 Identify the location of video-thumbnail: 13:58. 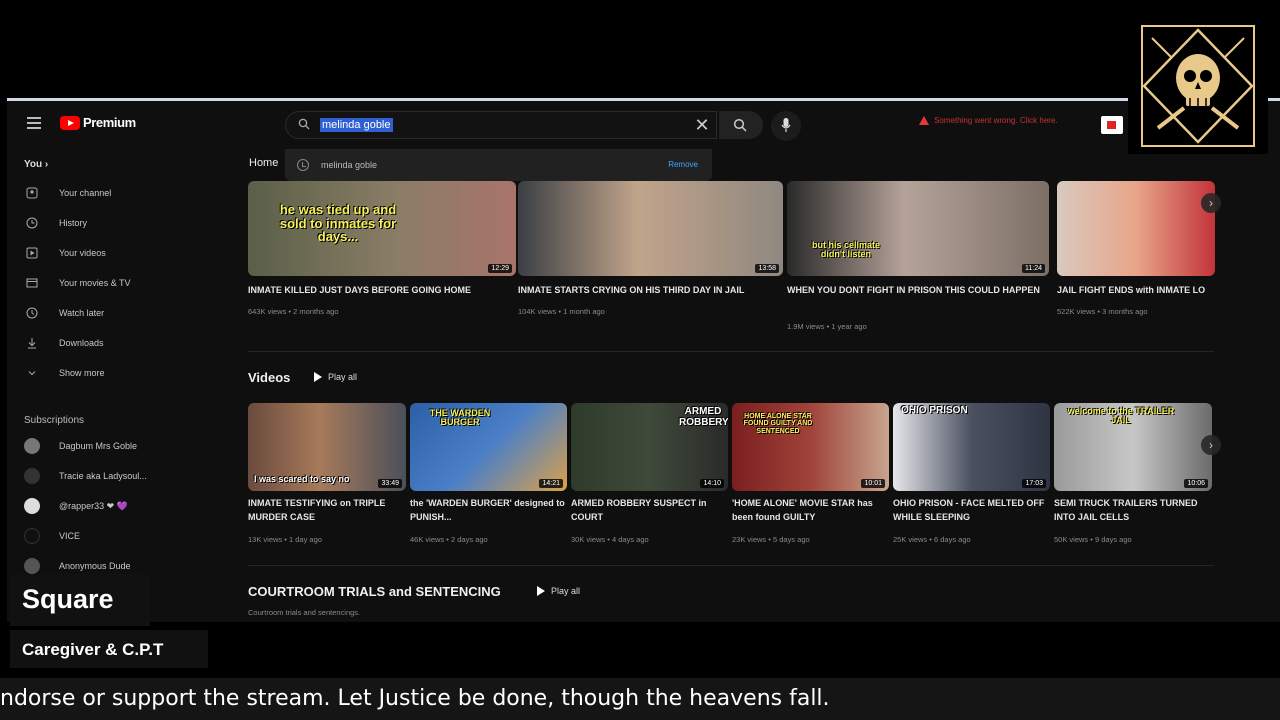
(650, 228).